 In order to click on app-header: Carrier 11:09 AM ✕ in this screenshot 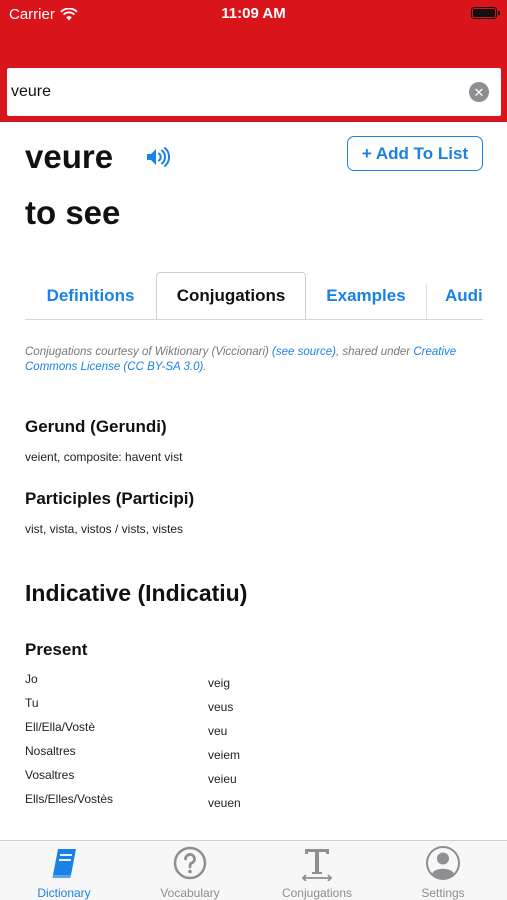, I will do `click(253, 61)`.